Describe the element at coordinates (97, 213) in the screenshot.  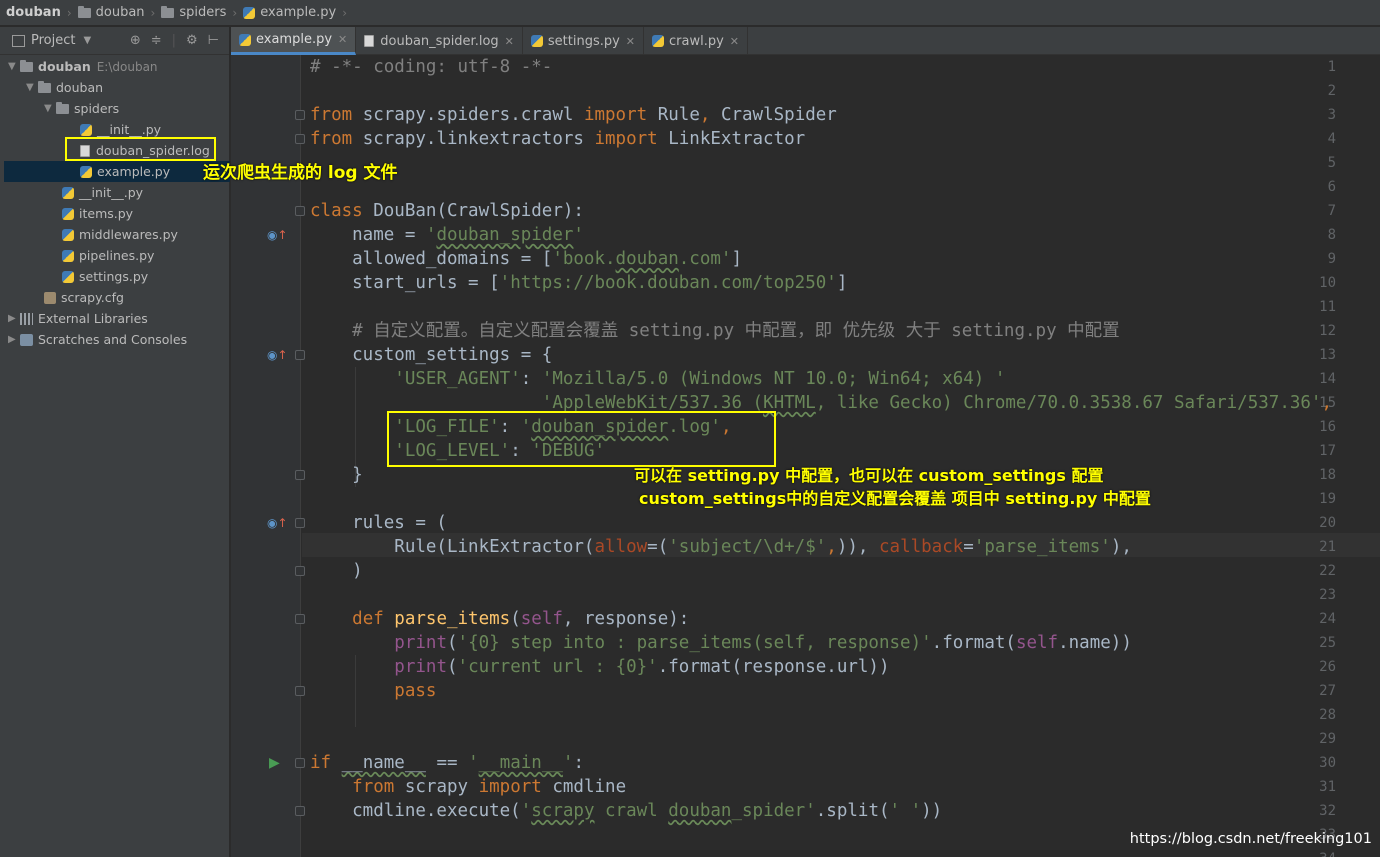
I see `tree-item-items-py: items.py` at that location.